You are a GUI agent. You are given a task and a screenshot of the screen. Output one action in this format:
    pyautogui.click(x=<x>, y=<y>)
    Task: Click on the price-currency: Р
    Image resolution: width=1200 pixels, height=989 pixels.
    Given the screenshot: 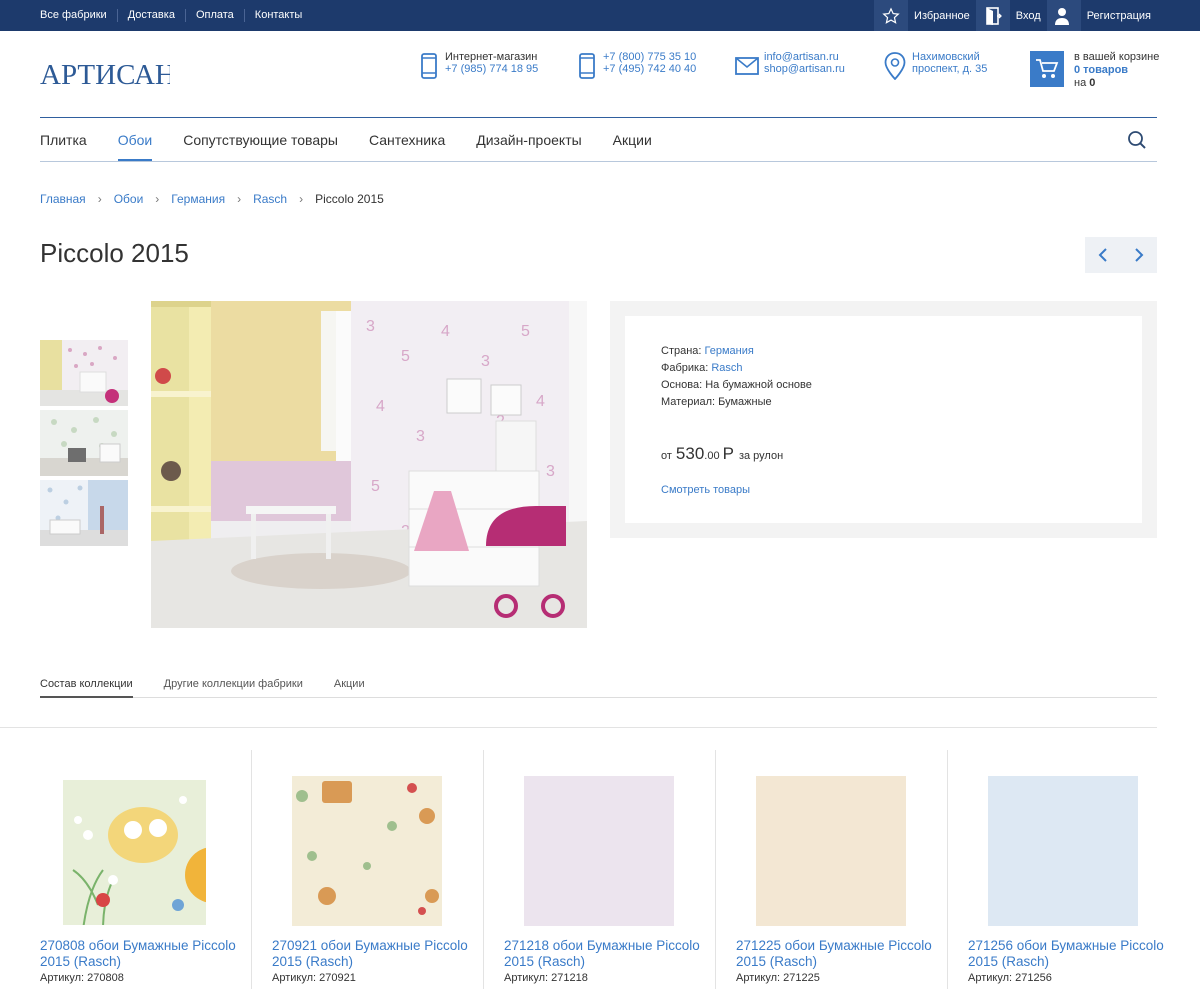 What is the action you would take?
    pyautogui.click(x=728, y=453)
    